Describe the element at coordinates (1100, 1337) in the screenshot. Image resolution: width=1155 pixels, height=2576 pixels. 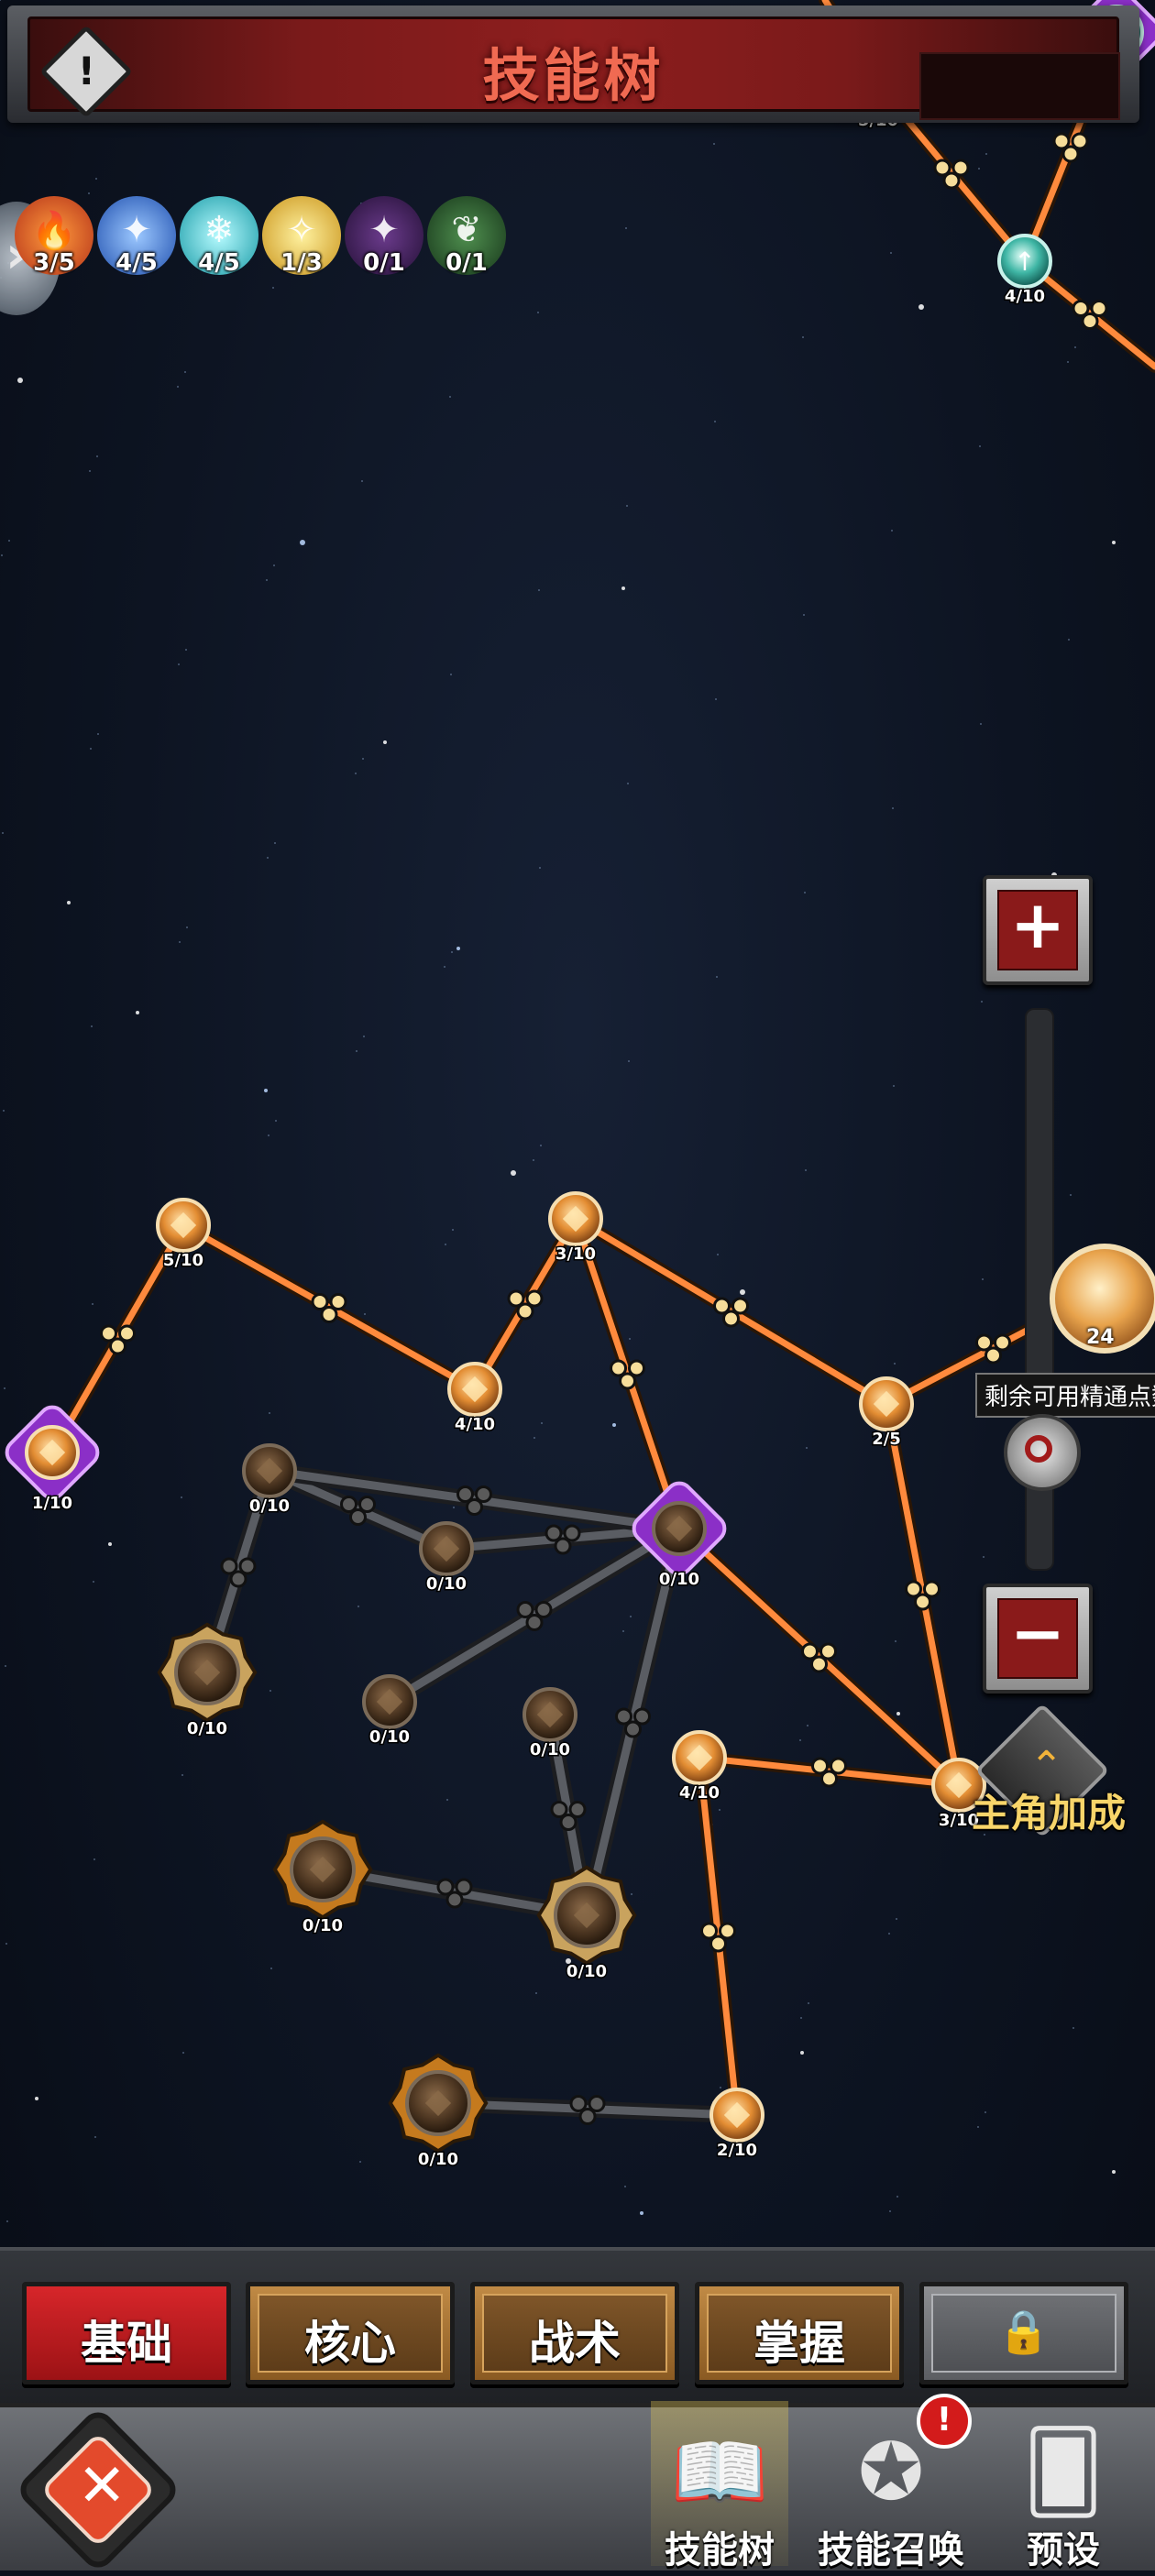
I see `hero-level: 24` at that location.